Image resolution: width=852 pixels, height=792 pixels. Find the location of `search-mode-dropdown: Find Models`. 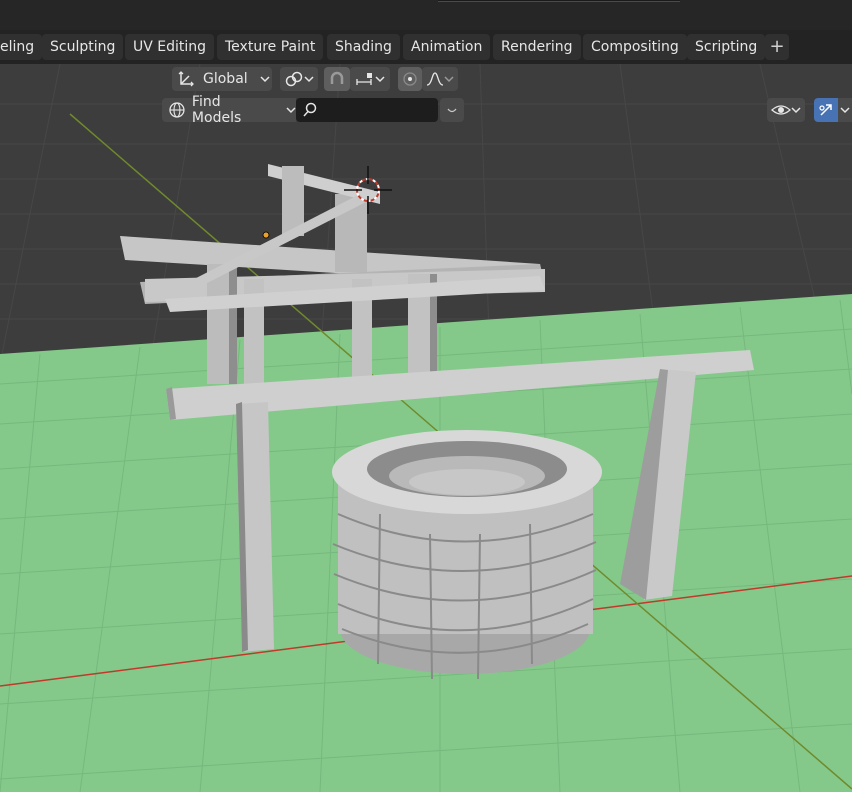

search-mode-dropdown: Find Models is located at coordinates (229, 110).